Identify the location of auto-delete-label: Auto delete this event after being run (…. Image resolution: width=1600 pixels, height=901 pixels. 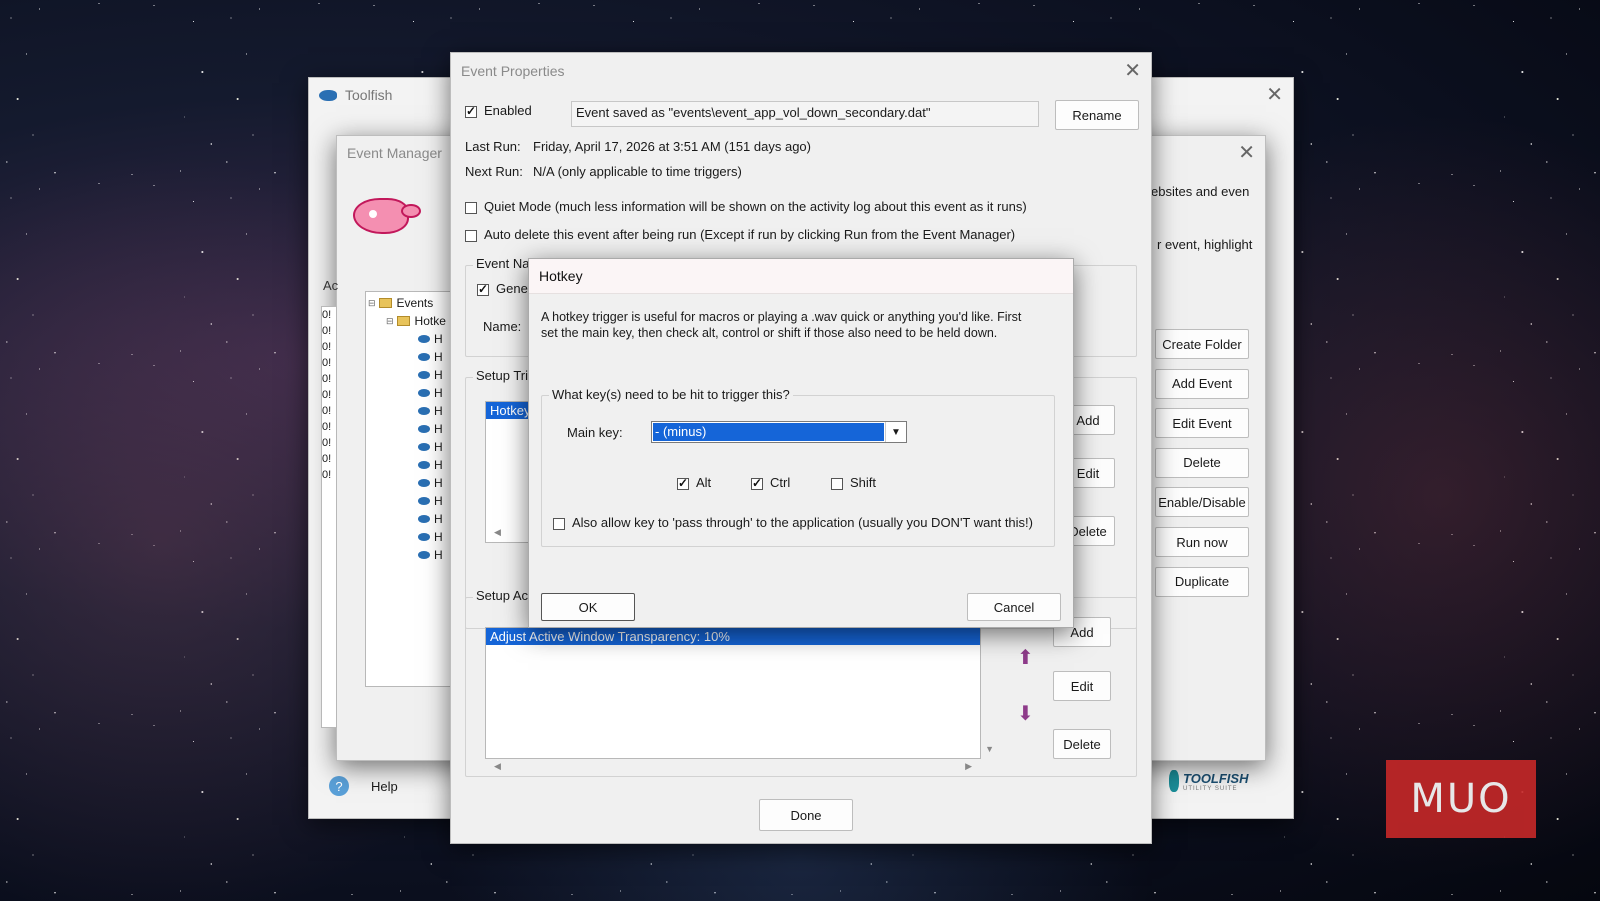
(750, 234).